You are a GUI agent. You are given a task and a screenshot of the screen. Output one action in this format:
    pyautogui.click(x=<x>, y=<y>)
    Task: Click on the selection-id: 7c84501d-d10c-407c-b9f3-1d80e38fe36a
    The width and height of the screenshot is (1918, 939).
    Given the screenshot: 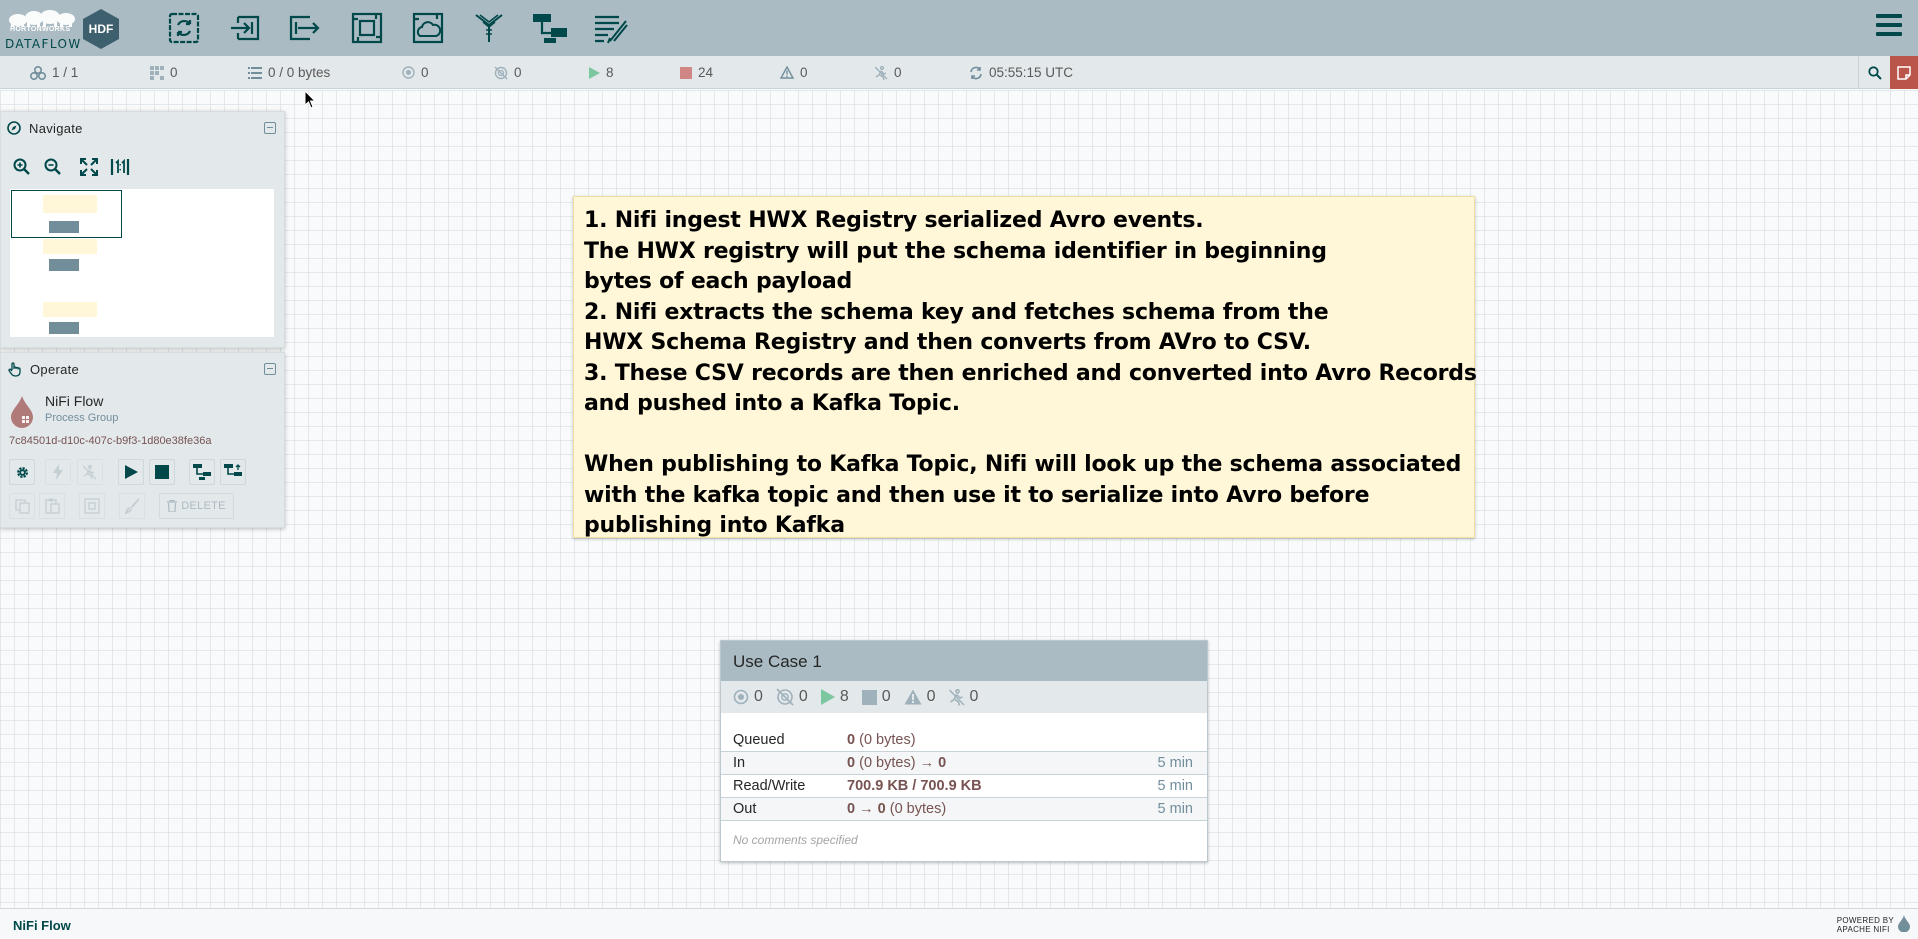 What is the action you would take?
    pyautogui.click(x=110, y=441)
    